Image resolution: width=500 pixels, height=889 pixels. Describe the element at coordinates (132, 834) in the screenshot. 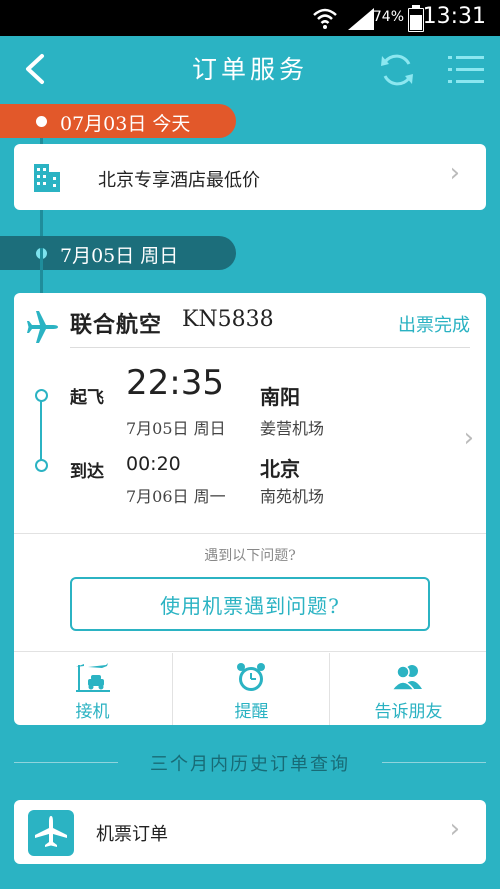

I see `ticket-orders-label: 机票订单` at that location.